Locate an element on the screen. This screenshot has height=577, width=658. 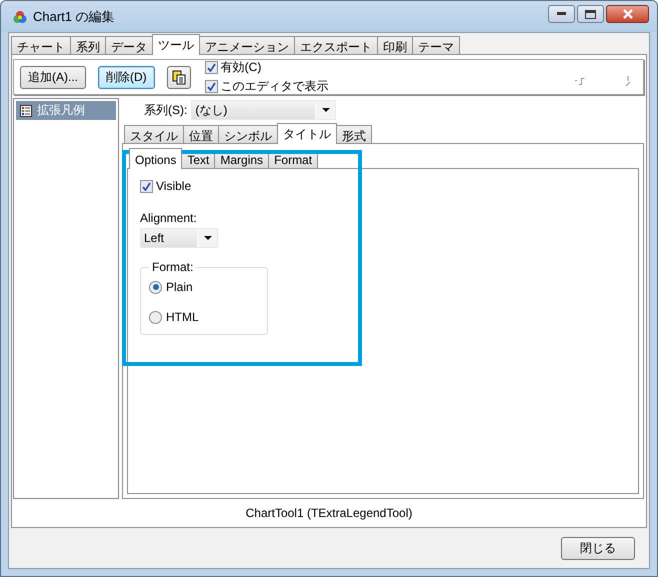
toolbar-button: 削除(D) is located at coordinates (126, 77).